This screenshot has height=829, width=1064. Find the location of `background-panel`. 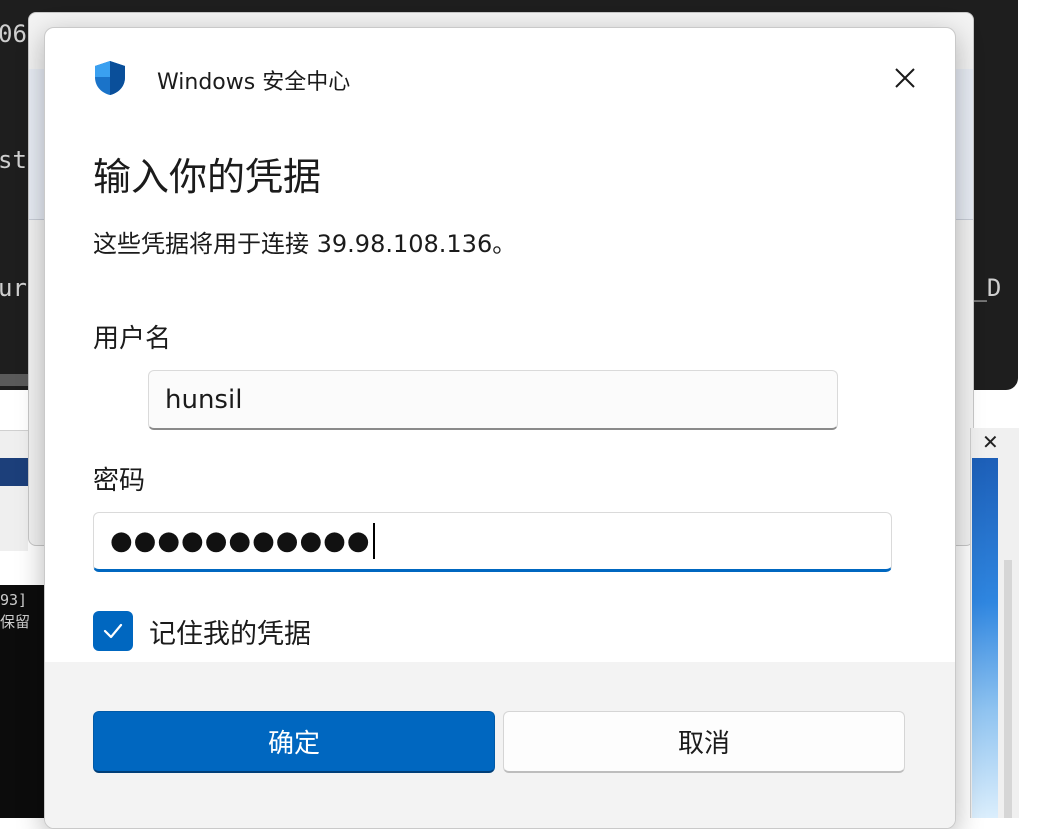

background-panel is located at coordinates (14, 490).